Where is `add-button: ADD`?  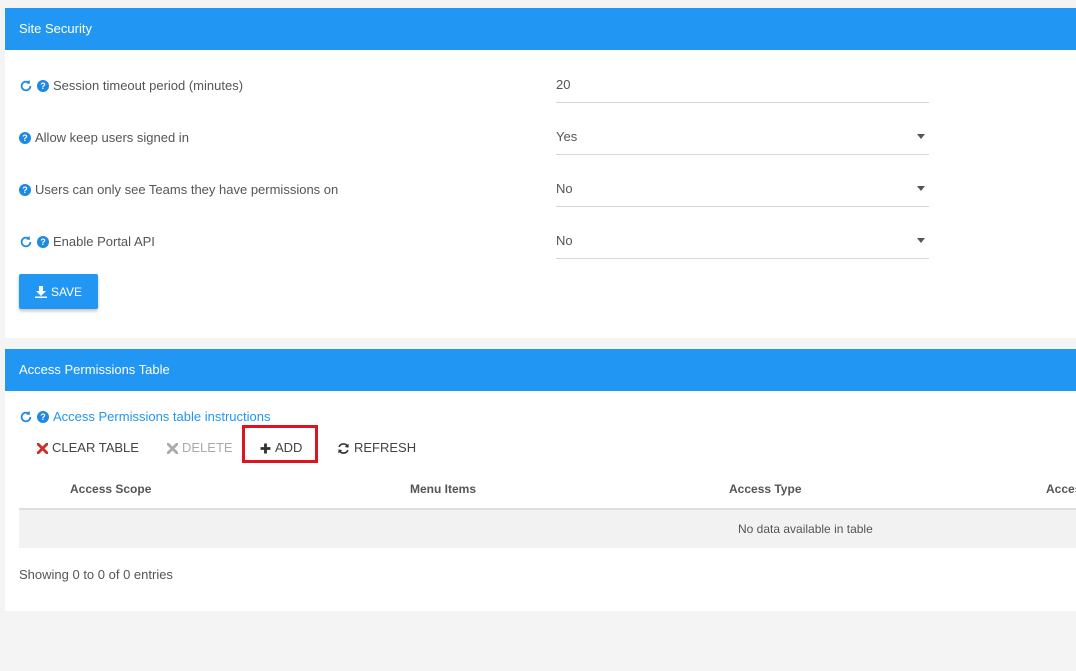
add-button: ADD is located at coordinates (281, 448).